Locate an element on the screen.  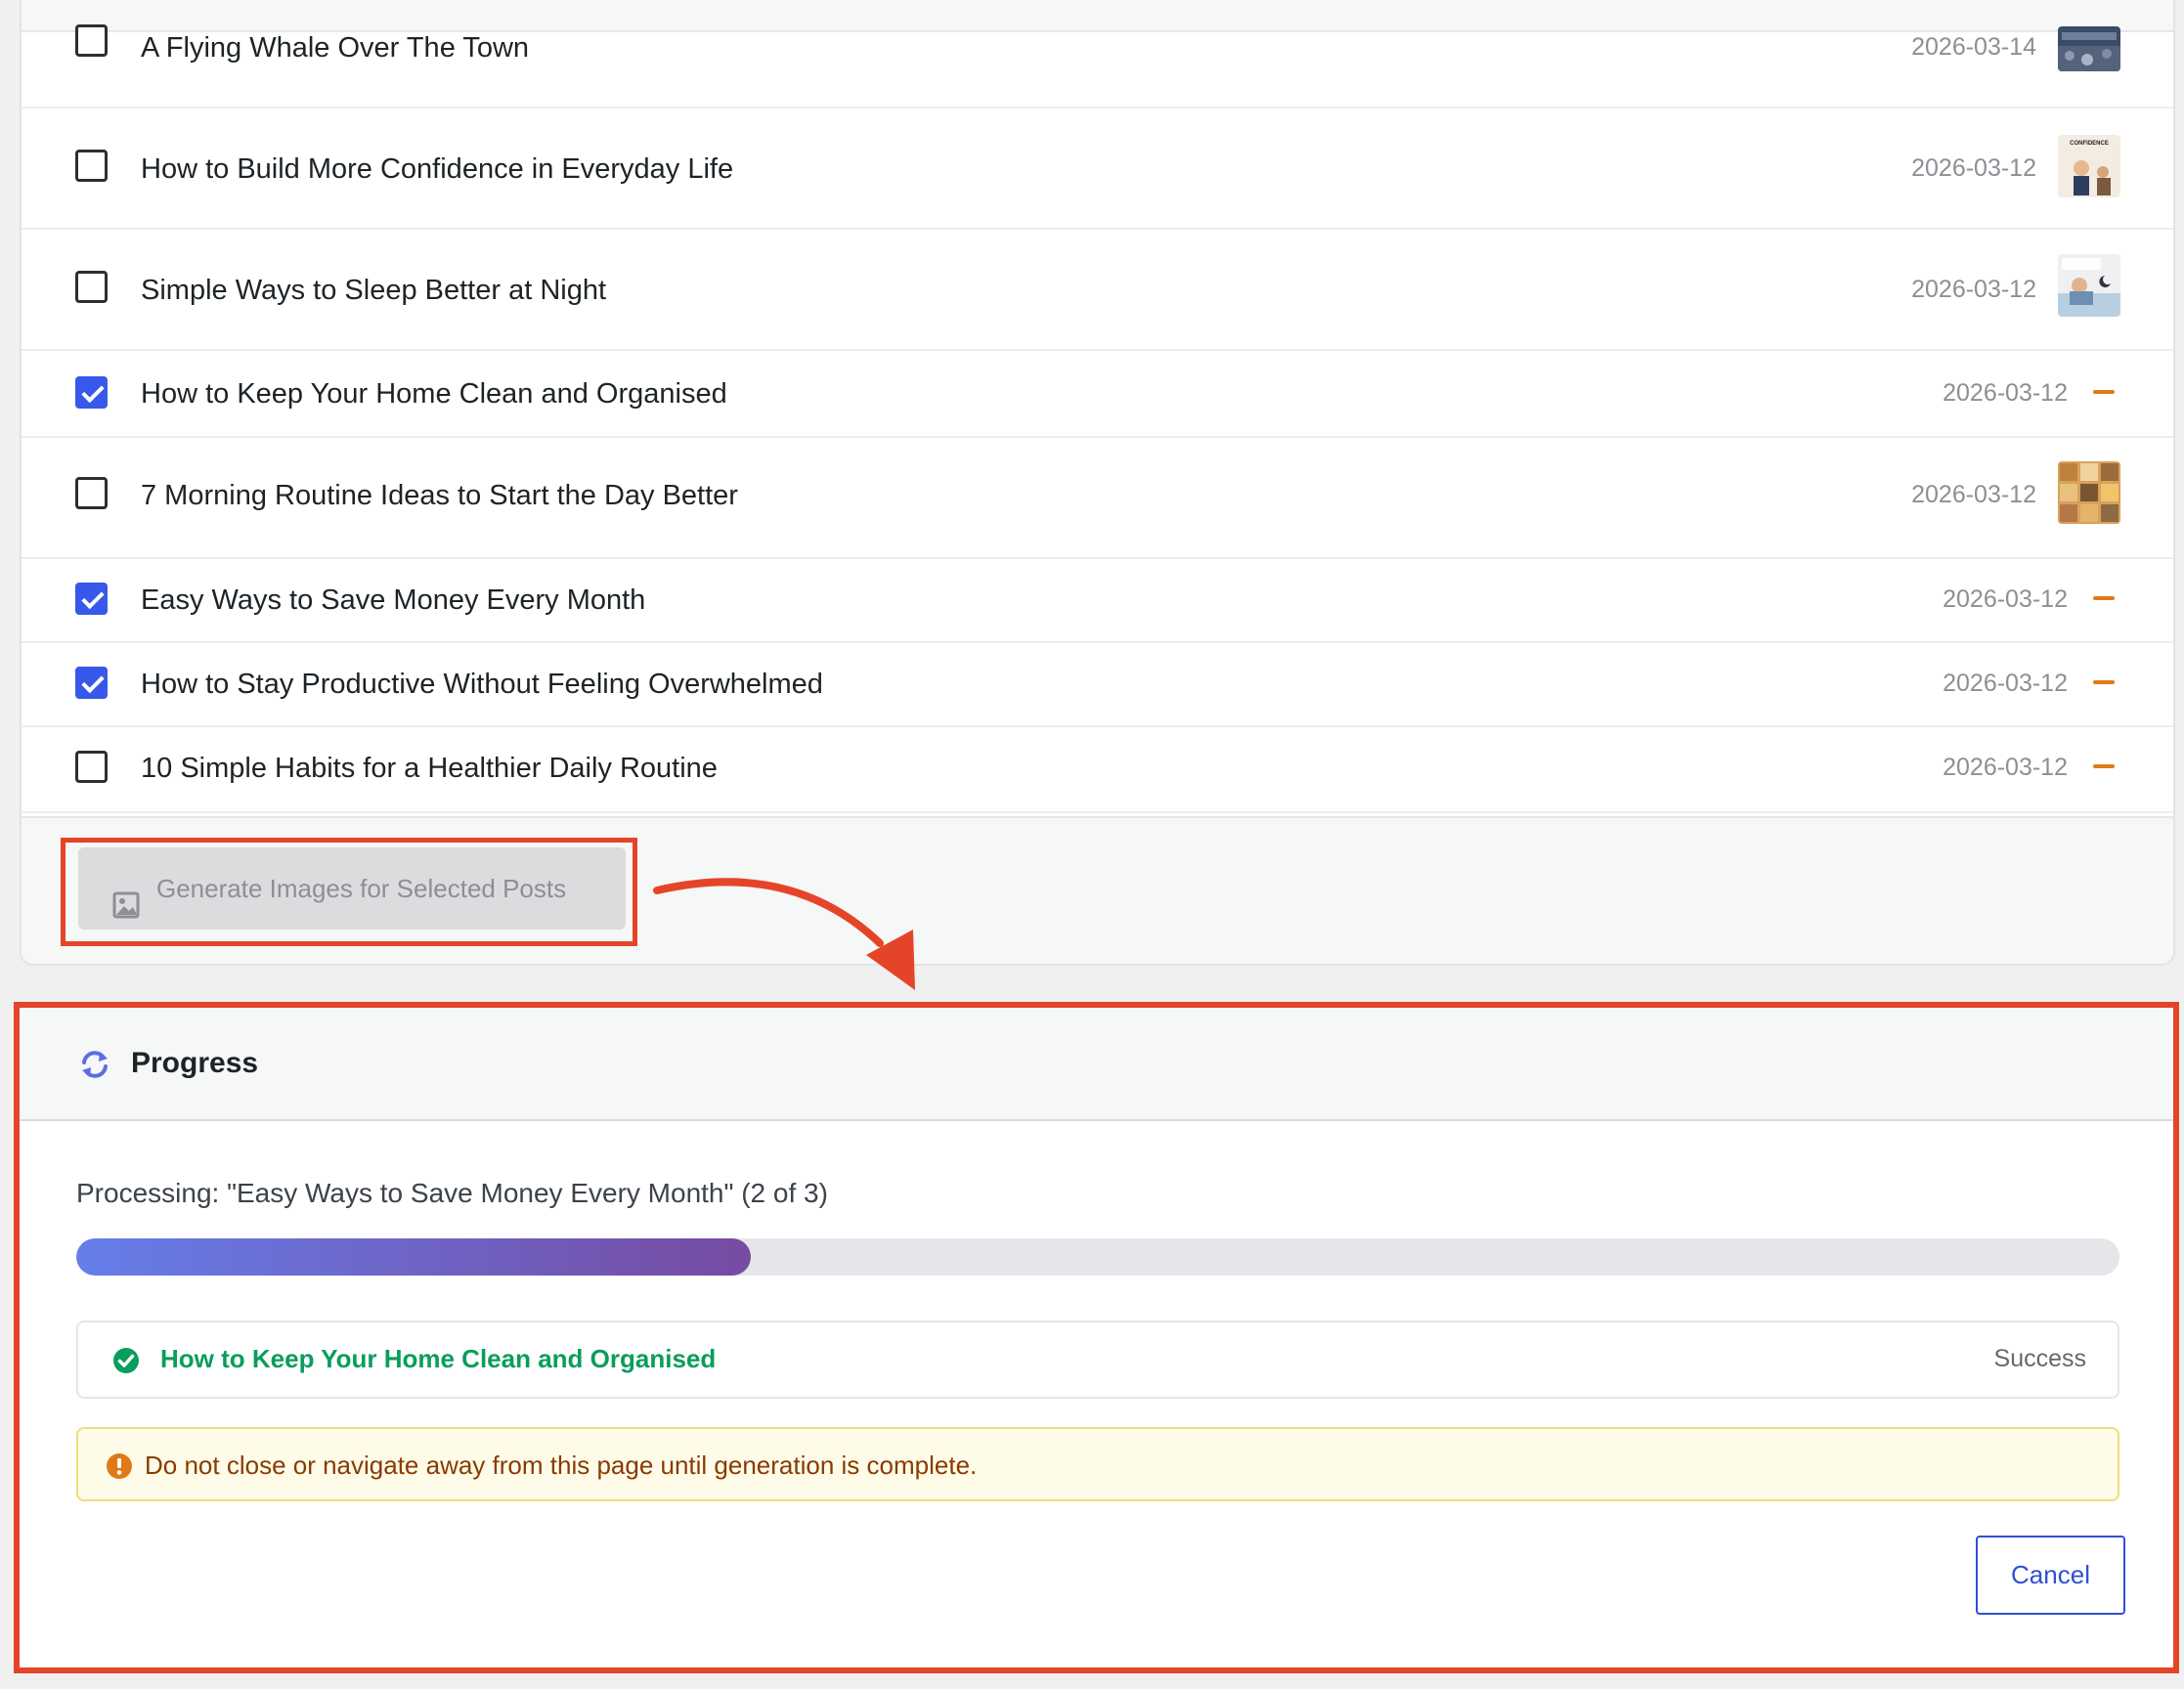
svg-text: CONFIDENCE is located at coordinates (2089, 144).